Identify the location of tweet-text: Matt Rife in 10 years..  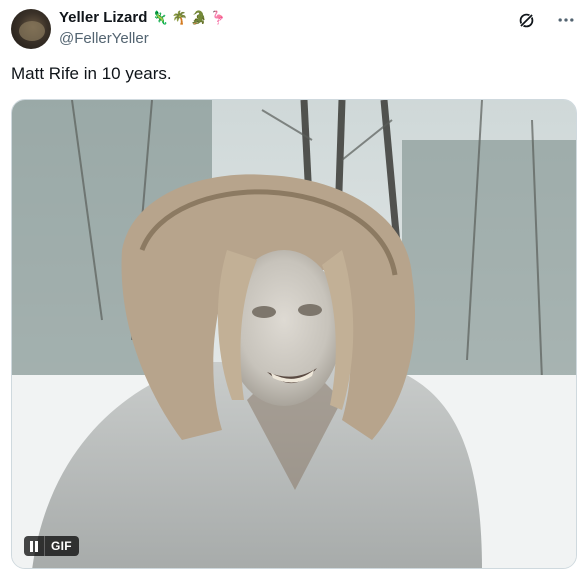
(91, 73).